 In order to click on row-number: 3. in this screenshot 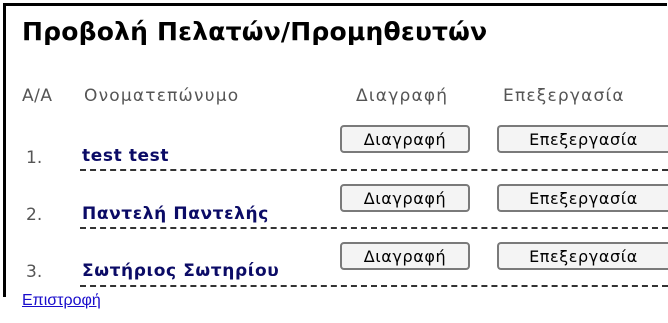, I will do `click(34, 272)`.